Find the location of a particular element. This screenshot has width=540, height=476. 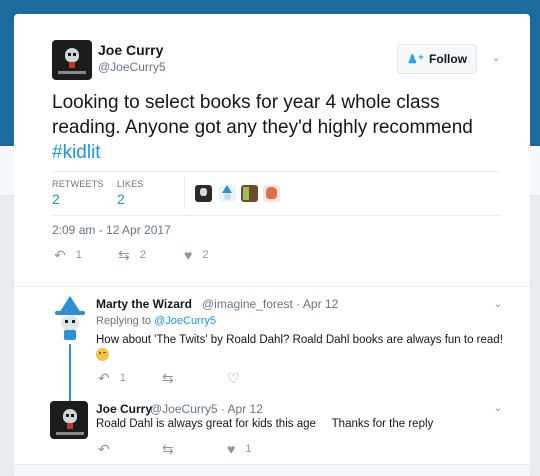

reply-author-meta: @JoeCurry5 · Apr 12 is located at coordinates (206, 409).